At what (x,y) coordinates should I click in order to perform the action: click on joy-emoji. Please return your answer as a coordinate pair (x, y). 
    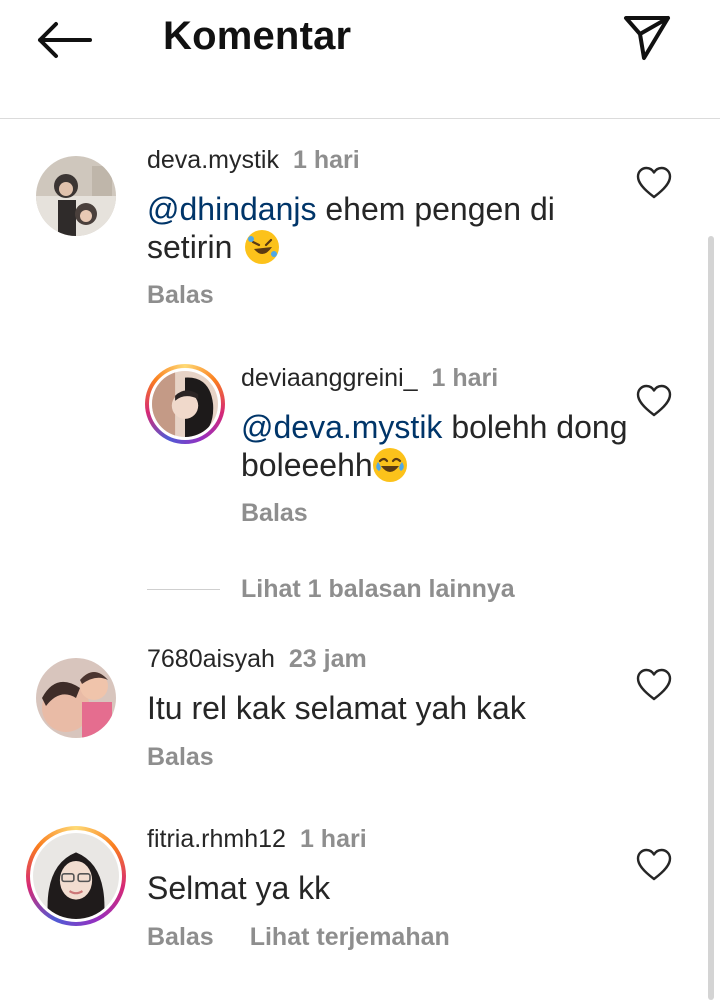
    Looking at the image, I should click on (389, 465).